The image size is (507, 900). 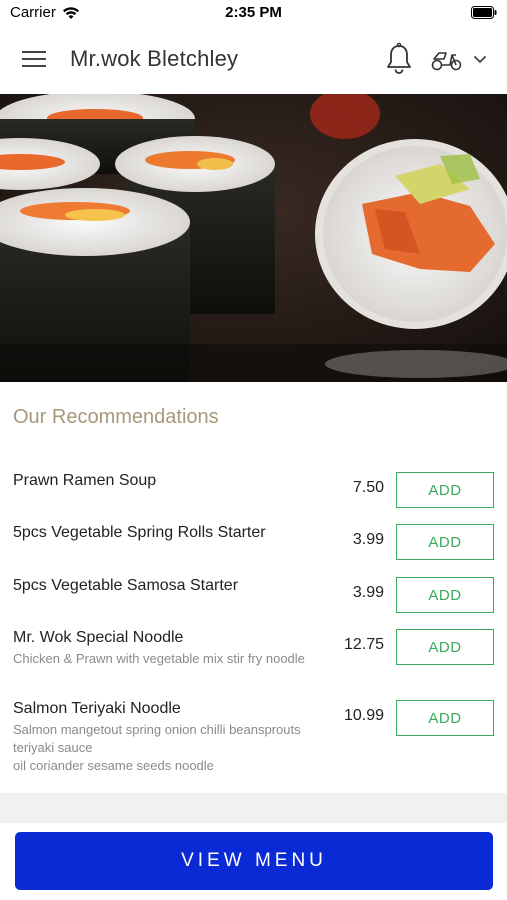 What do you see at coordinates (253, 808) in the screenshot?
I see `footer-divider` at bounding box center [253, 808].